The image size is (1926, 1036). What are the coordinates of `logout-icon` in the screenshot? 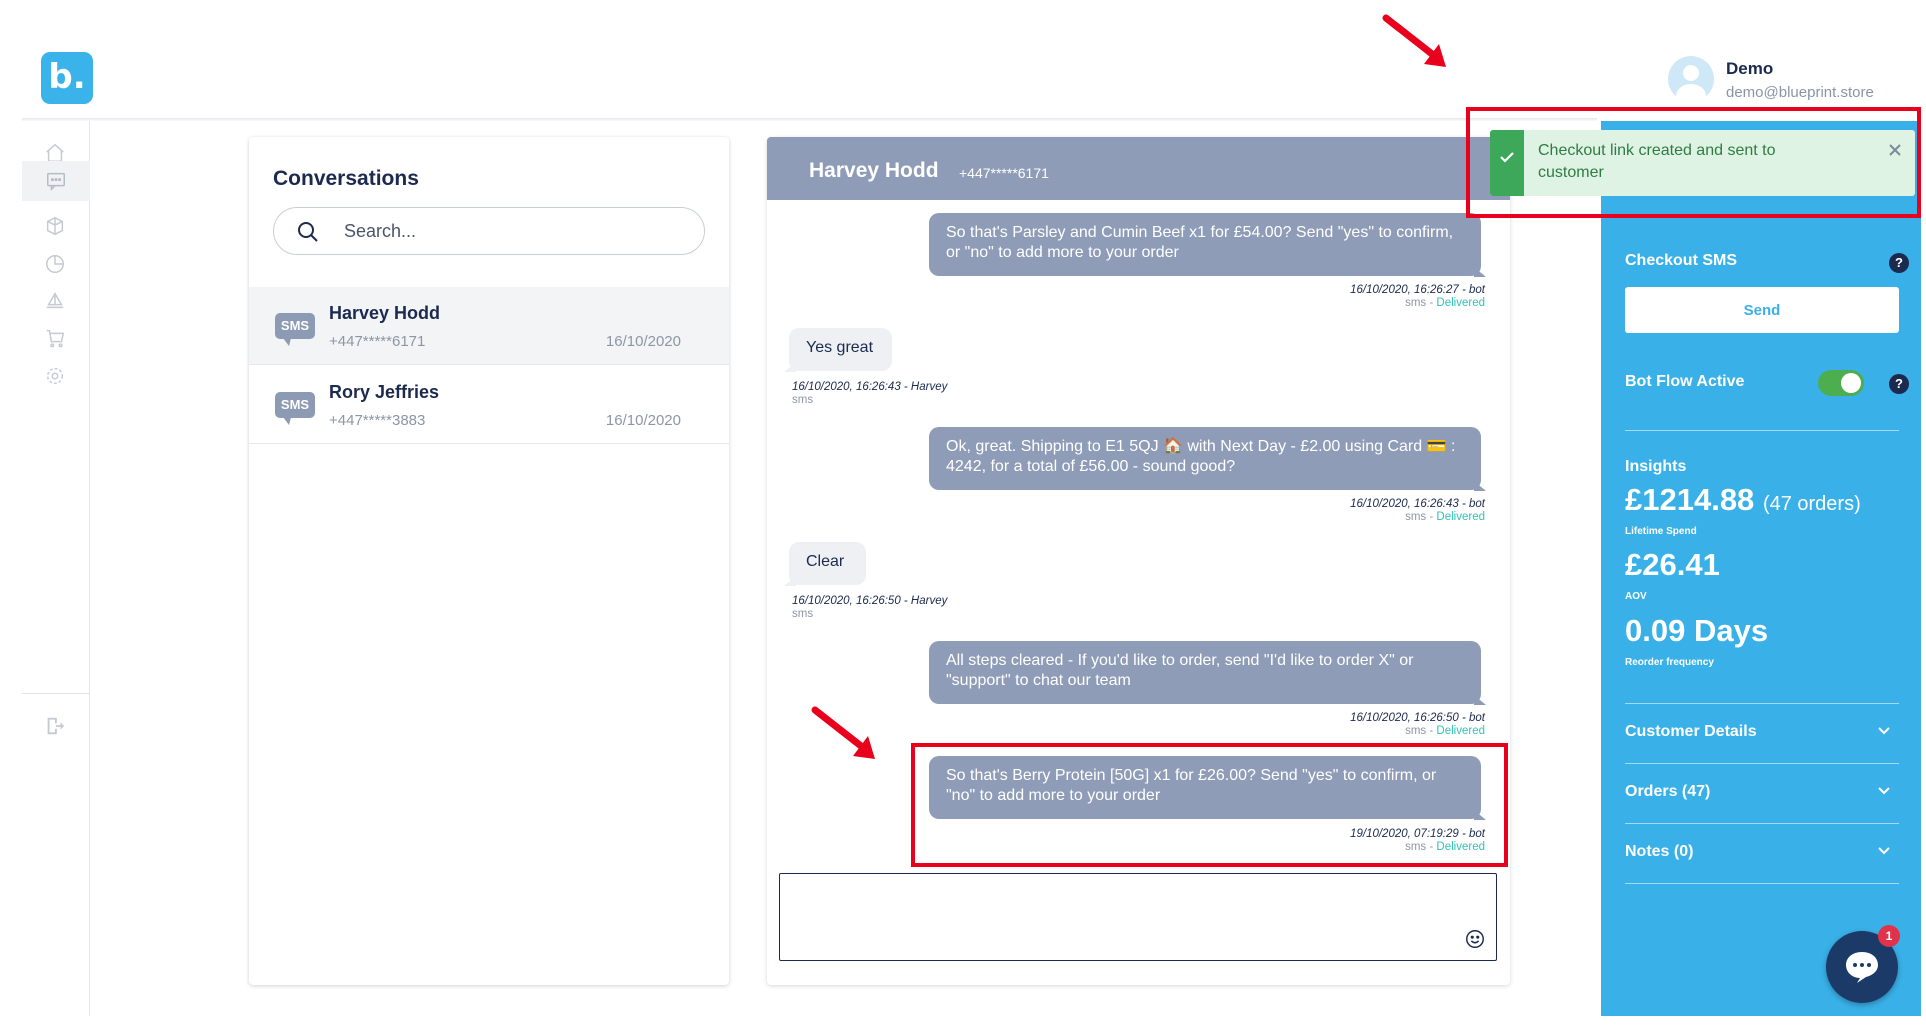 It's located at (55, 726).